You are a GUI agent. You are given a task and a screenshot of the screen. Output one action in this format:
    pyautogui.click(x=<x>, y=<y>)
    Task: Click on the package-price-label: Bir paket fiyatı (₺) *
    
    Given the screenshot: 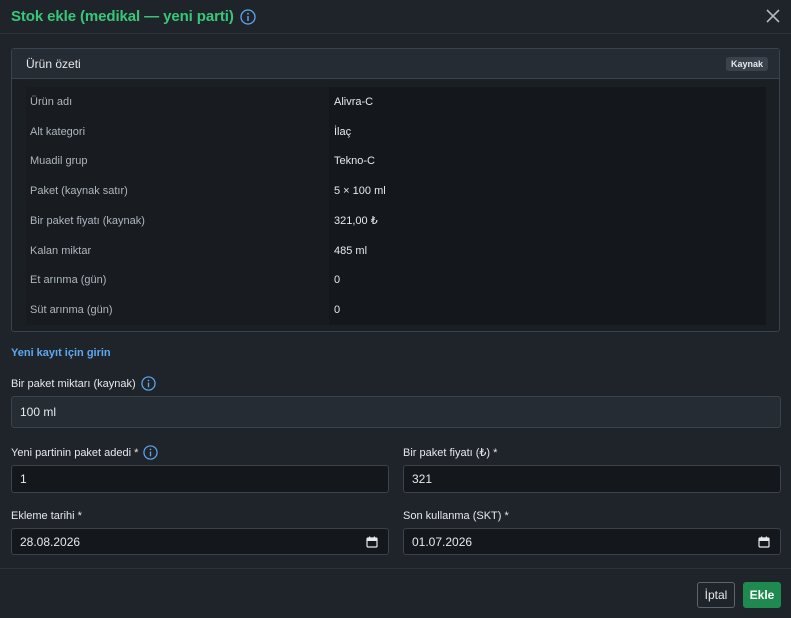 What is the action you would take?
    pyautogui.click(x=450, y=452)
    